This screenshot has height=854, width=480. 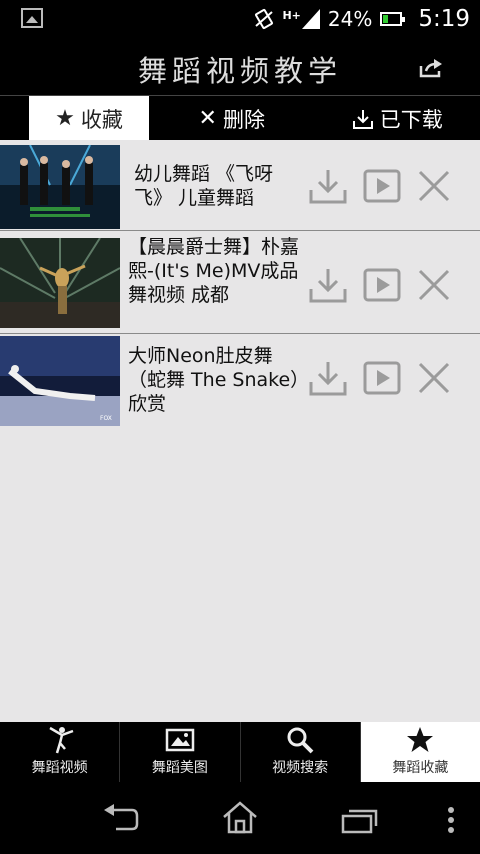 I want to click on battery-percent: 24%, so click(x=350, y=19).